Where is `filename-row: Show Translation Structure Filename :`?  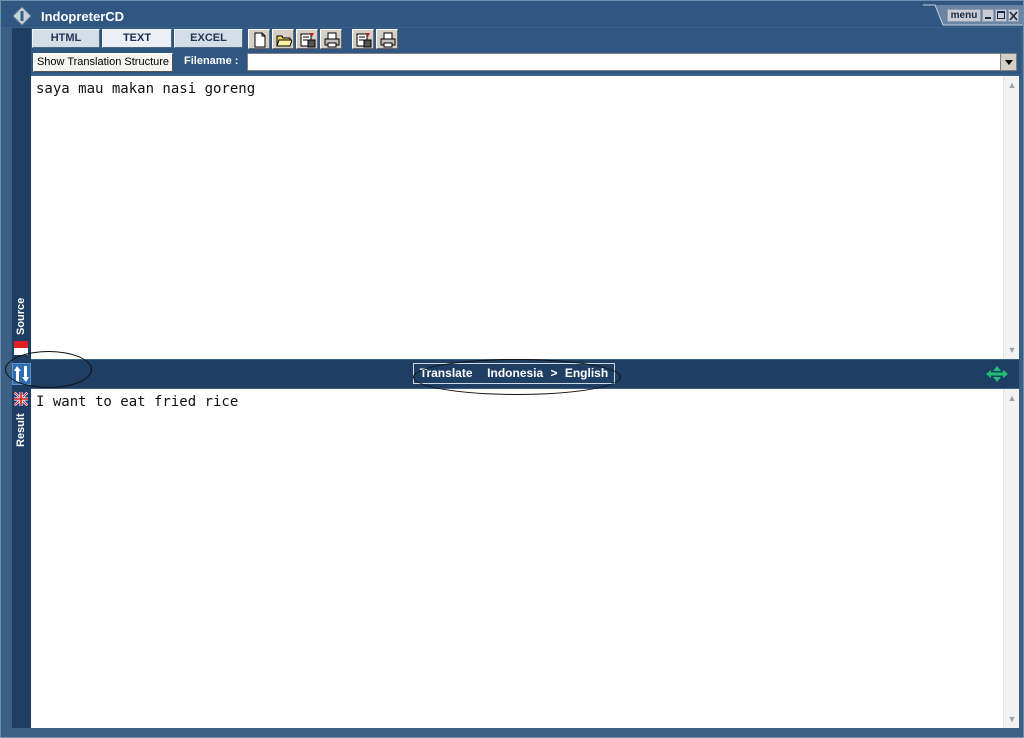
filename-row: Show Translation Structure Filename : is located at coordinates (526, 62).